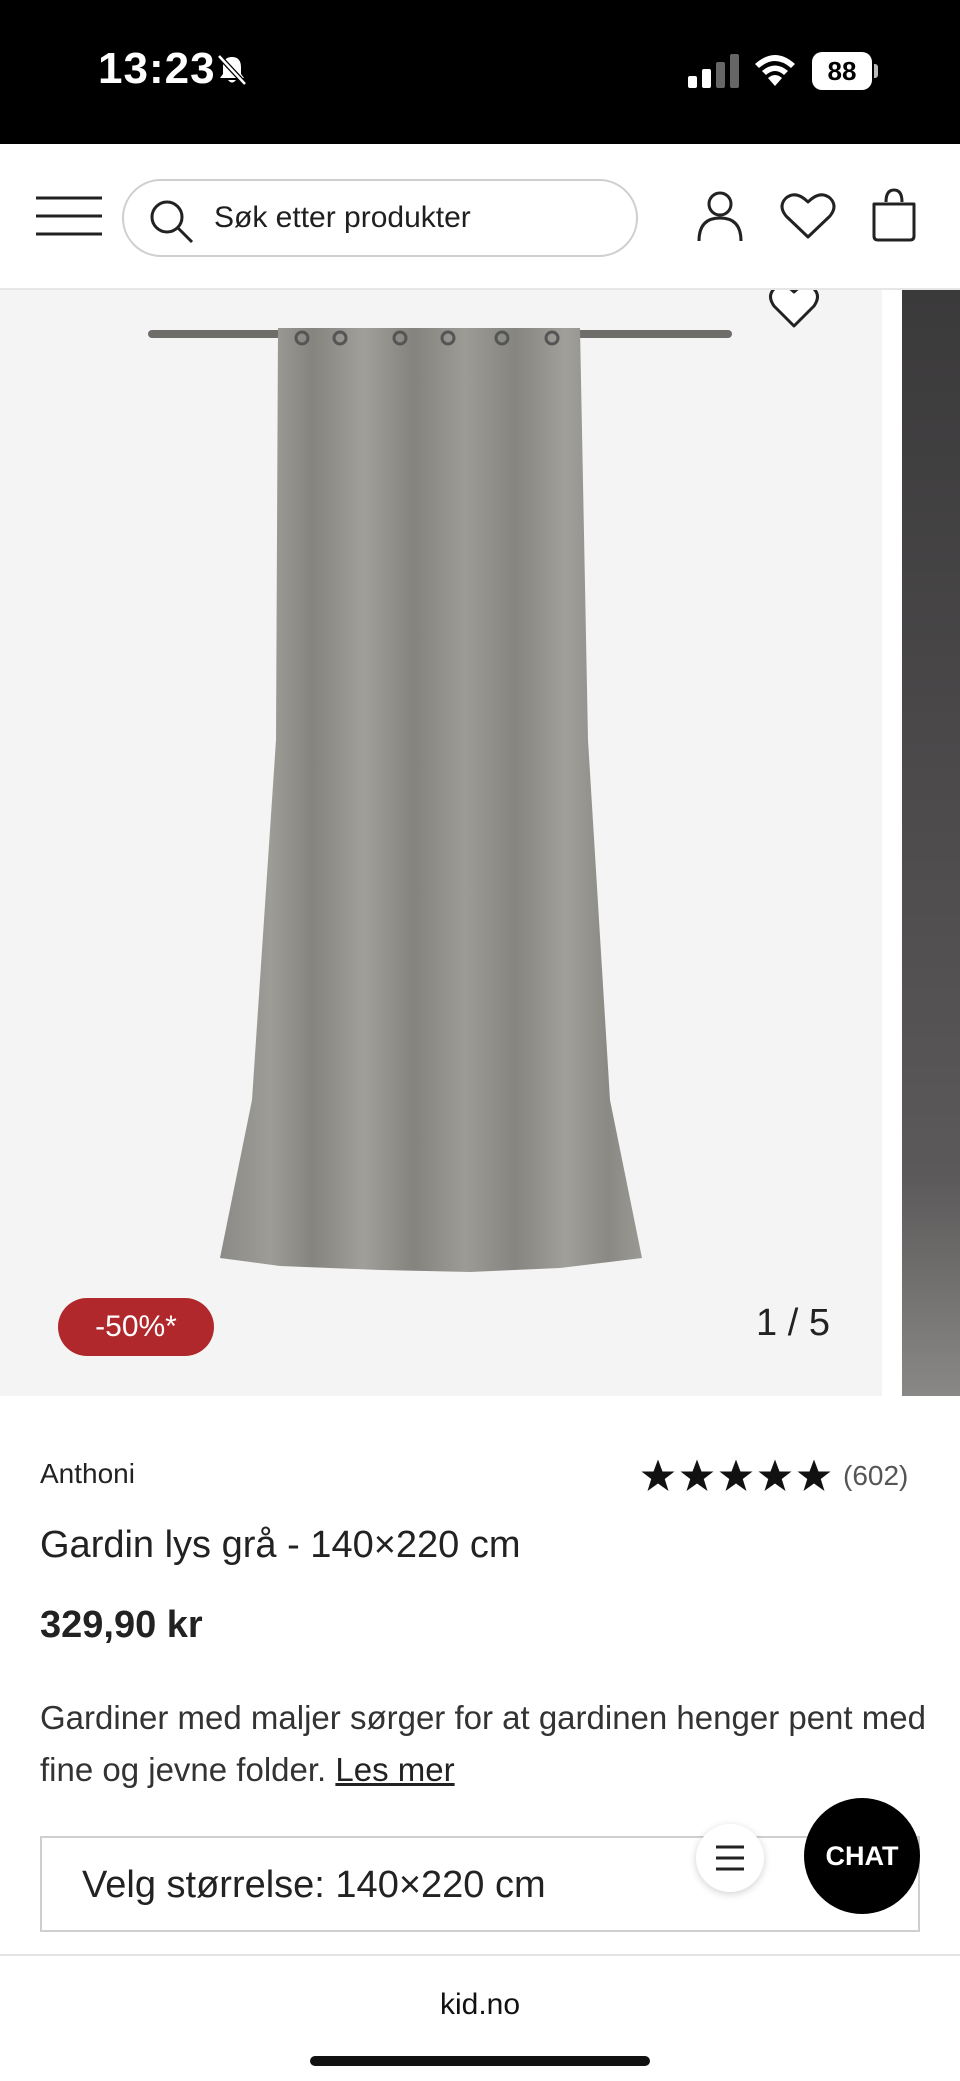 This screenshot has height=2081, width=960. What do you see at coordinates (87, 1474) in the screenshot?
I see `product-brand: Anthoni` at bounding box center [87, 1474].